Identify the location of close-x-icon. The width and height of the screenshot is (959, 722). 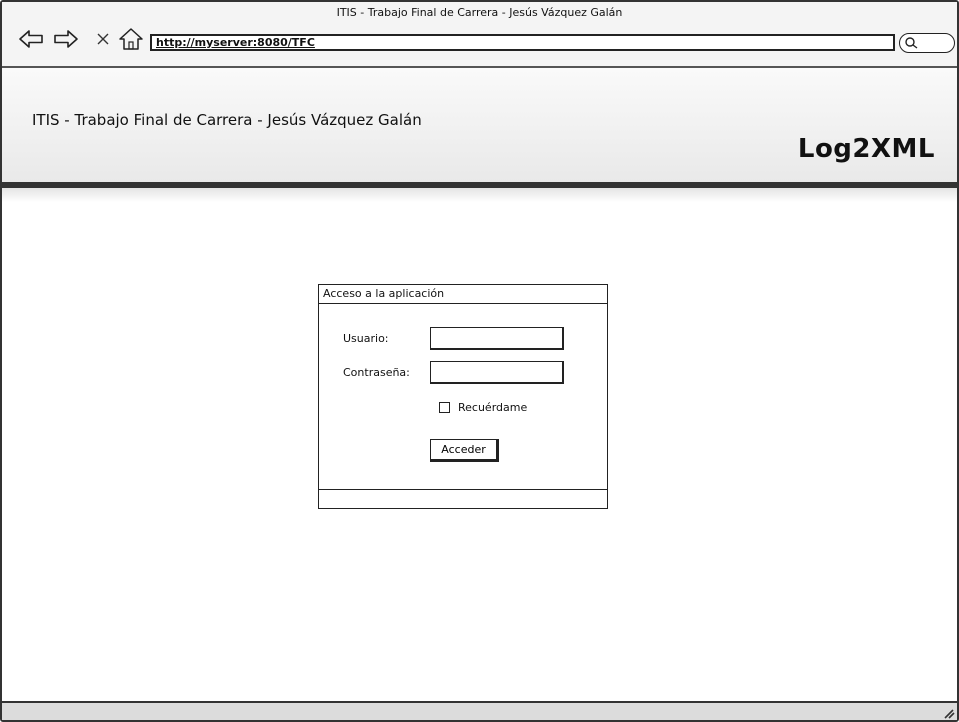
(103, 39).